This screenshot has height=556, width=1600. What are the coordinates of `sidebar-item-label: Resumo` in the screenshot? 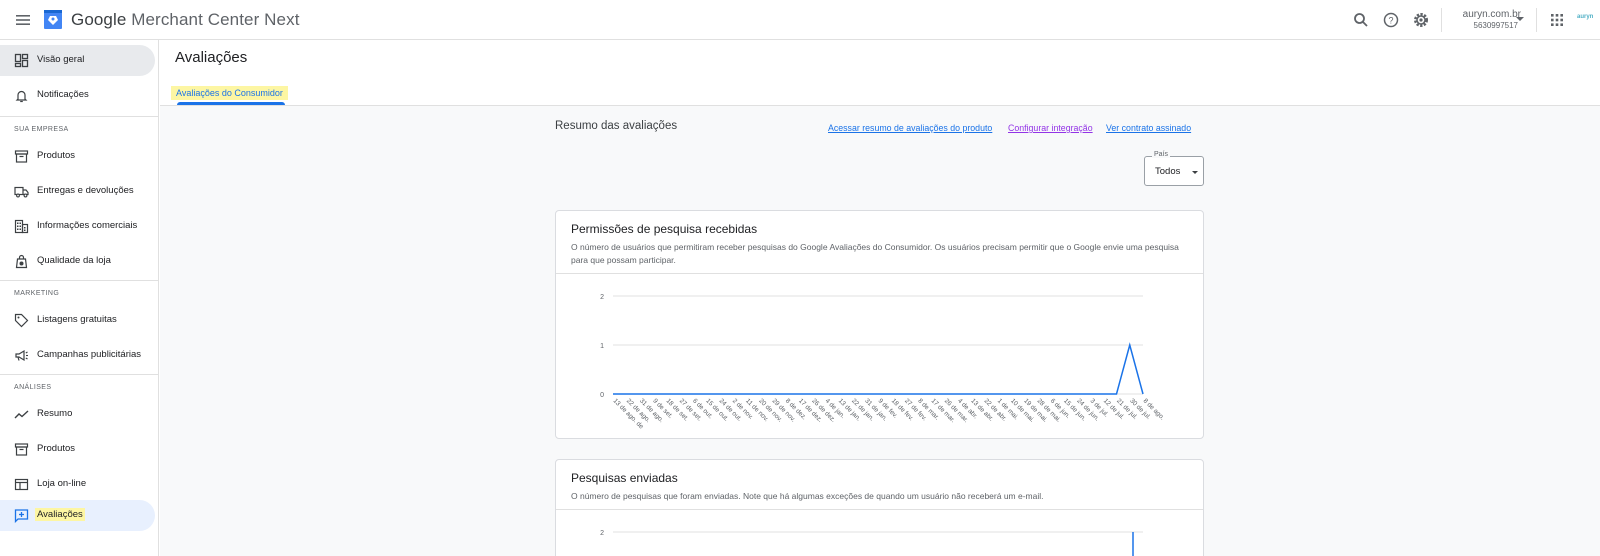 It's located at (55, 413).